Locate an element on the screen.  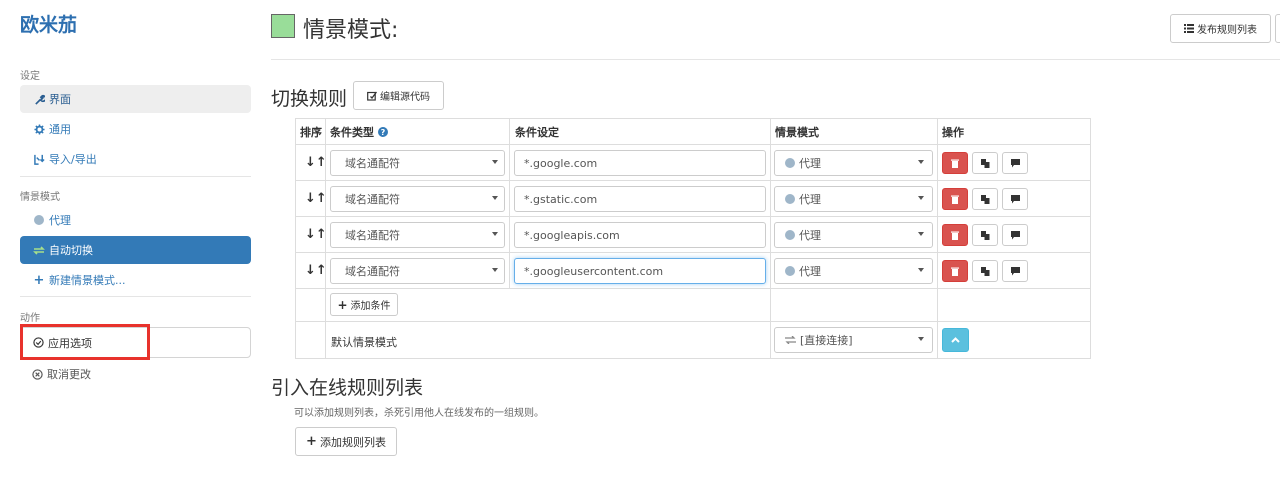
sidebar-item-label: 界面 is located at coordinates (60, 99).